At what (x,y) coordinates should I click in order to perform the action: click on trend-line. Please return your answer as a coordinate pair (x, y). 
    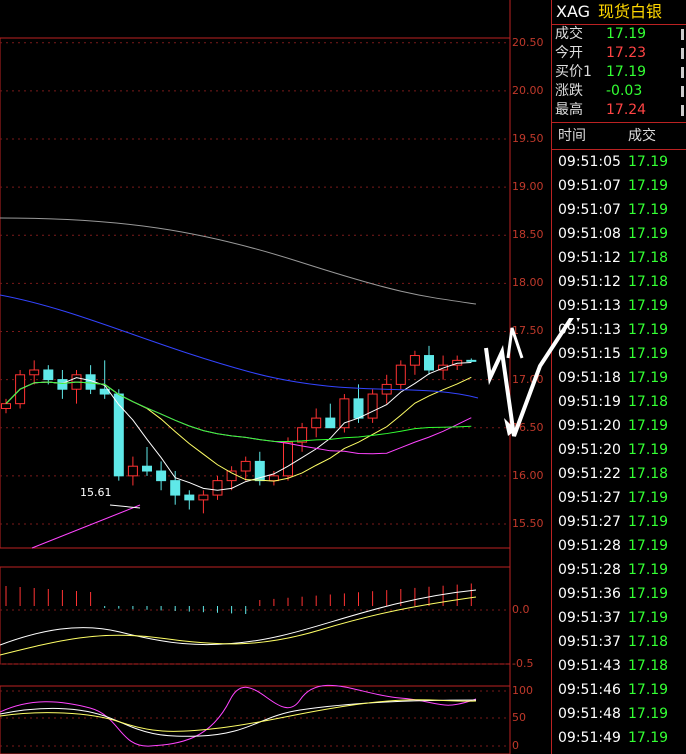
    Looking at the image, I should click on (86, 526).